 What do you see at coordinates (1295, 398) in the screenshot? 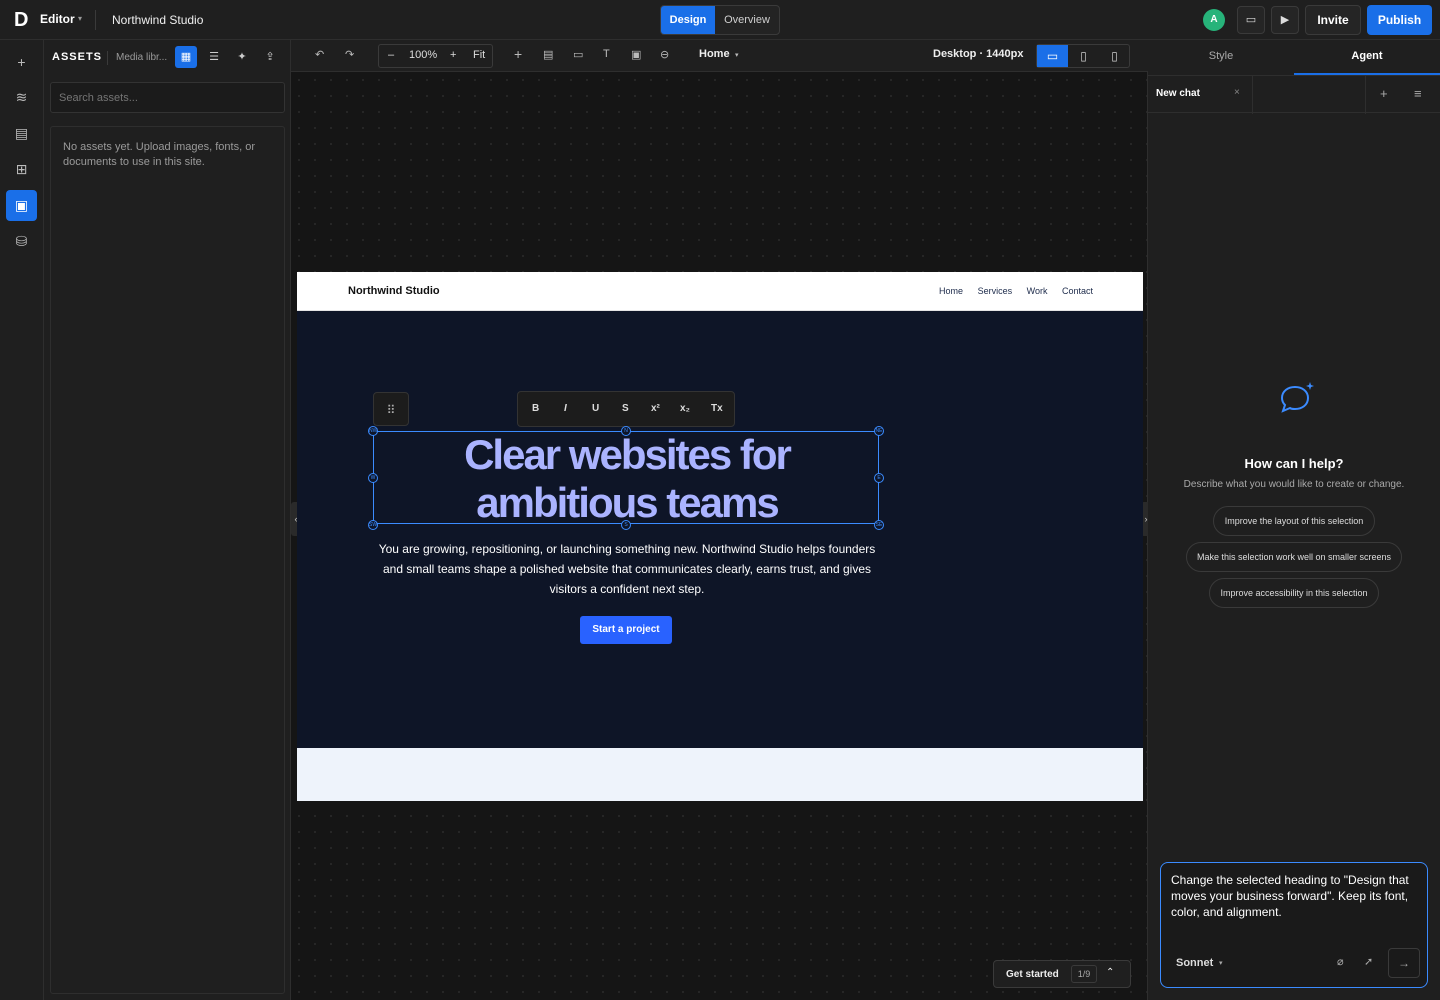
I see `chat-bubble-icon` at bounding box center [1295, 398].